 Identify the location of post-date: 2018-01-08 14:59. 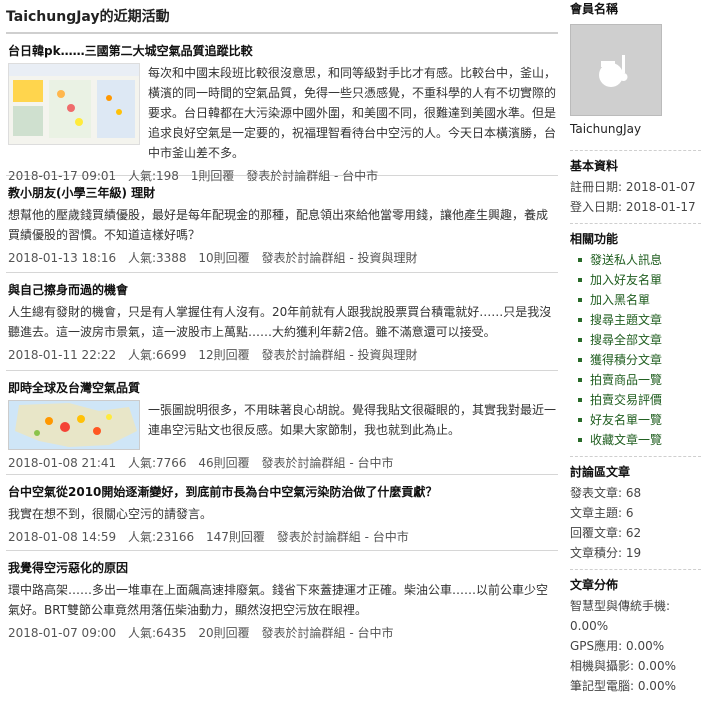
(62, 537).